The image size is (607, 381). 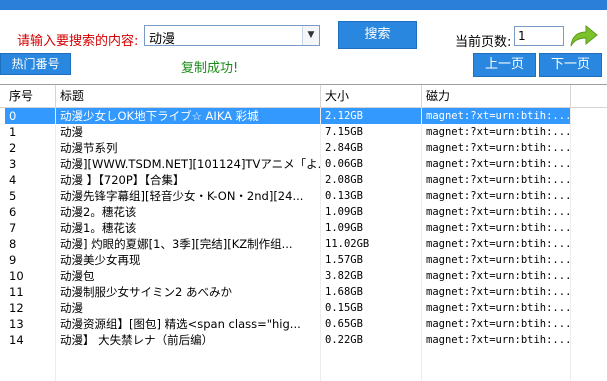 I want to click on list-header: 序号 标题 大小 磁力, so click(x=303, y=96).